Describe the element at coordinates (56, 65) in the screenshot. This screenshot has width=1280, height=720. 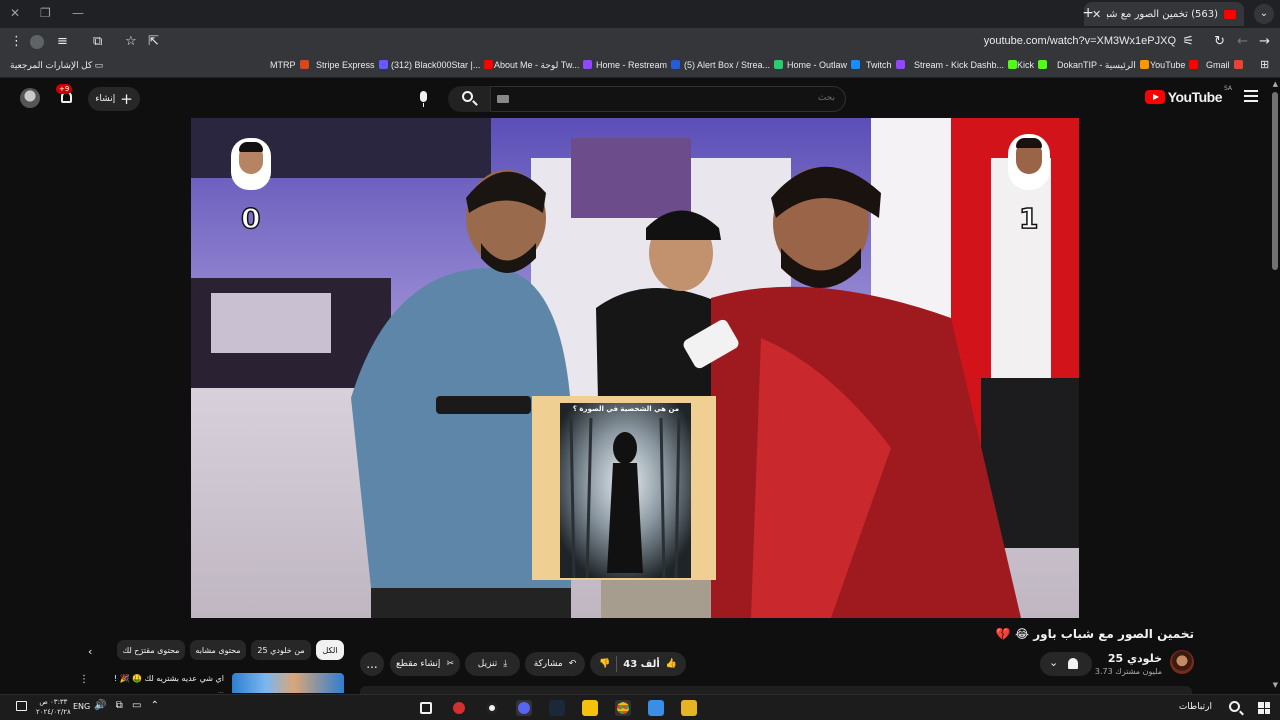
I see `all-bookmarks-folder: كل الإشارات المرجعية ▭` at that location.